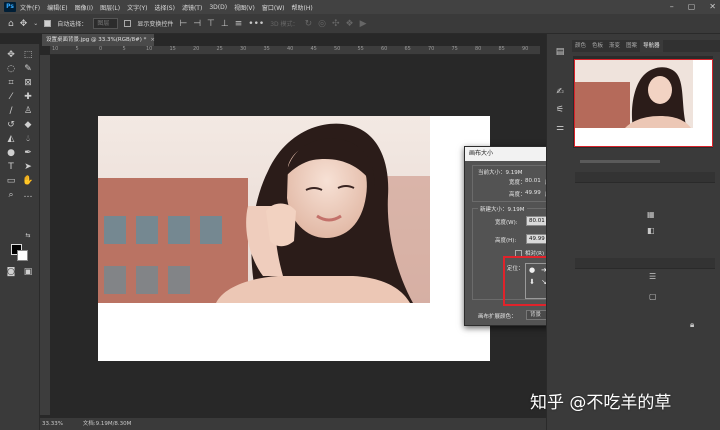 The image size is (720, 430). Describe the element at coordinates (164, 7) in the screenshot. I see `menu-select: 选择(S)` at that location.